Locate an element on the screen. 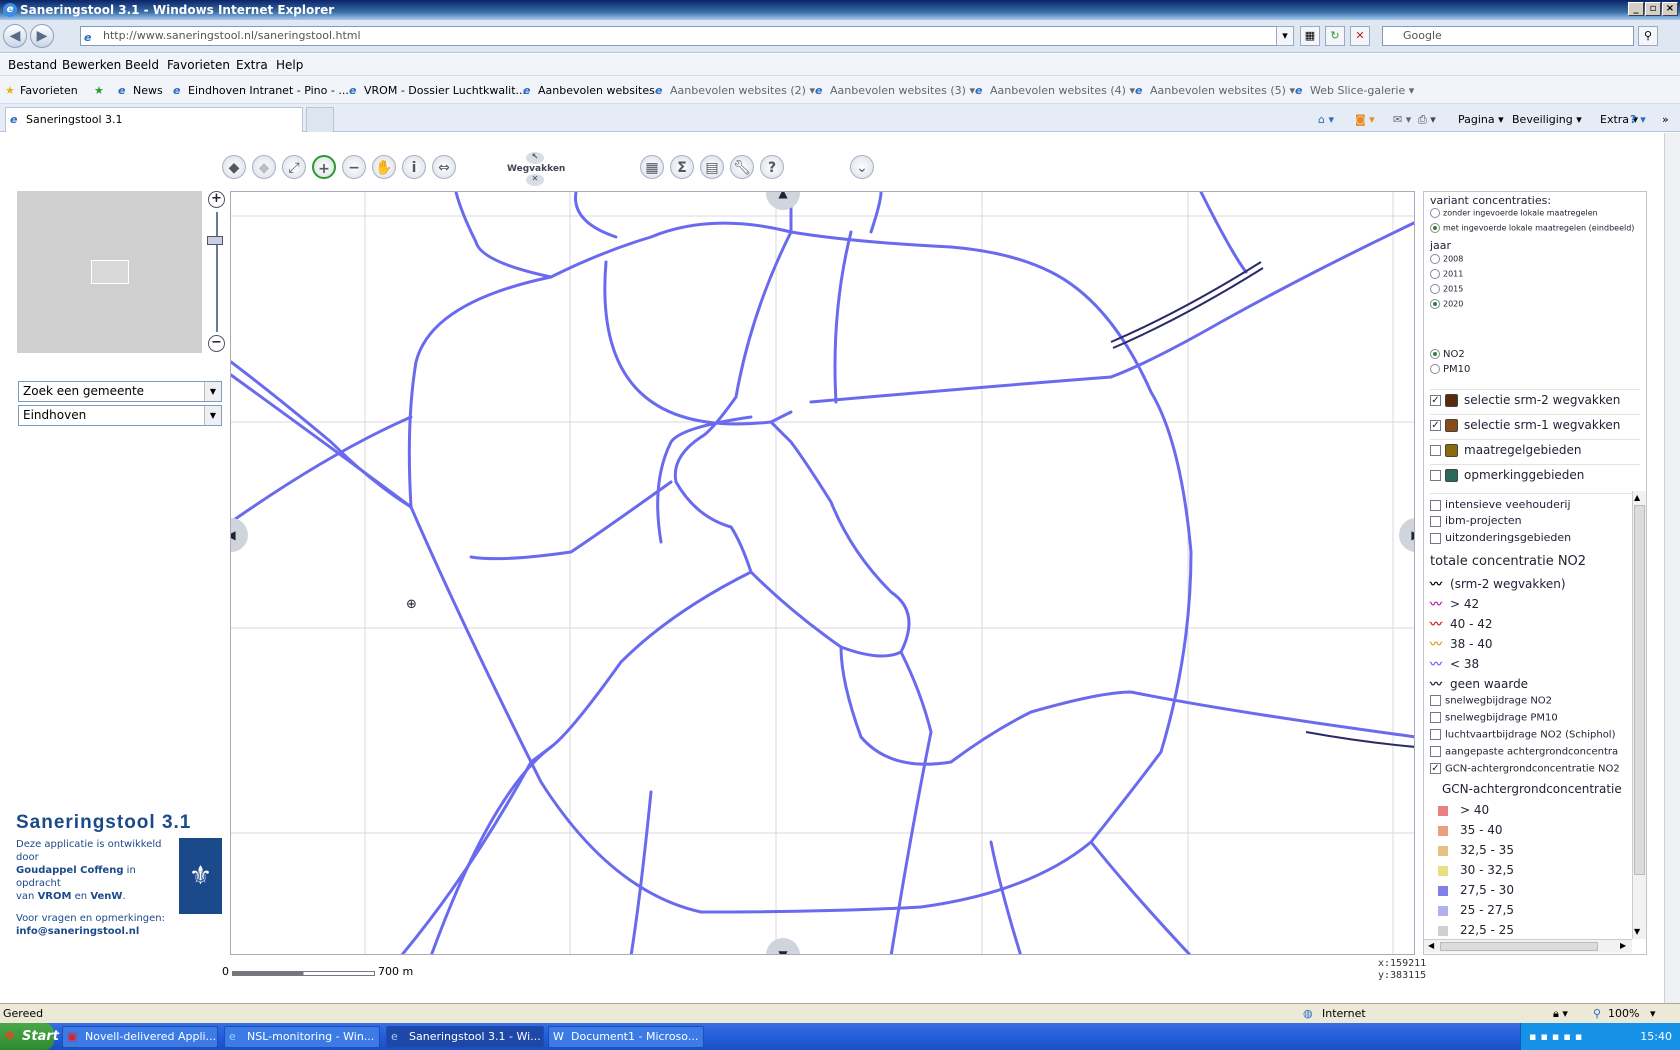 This screenshot has width=1680, height=1050. pollutant-no2: NO2 is located at coordinates (1447, 354).